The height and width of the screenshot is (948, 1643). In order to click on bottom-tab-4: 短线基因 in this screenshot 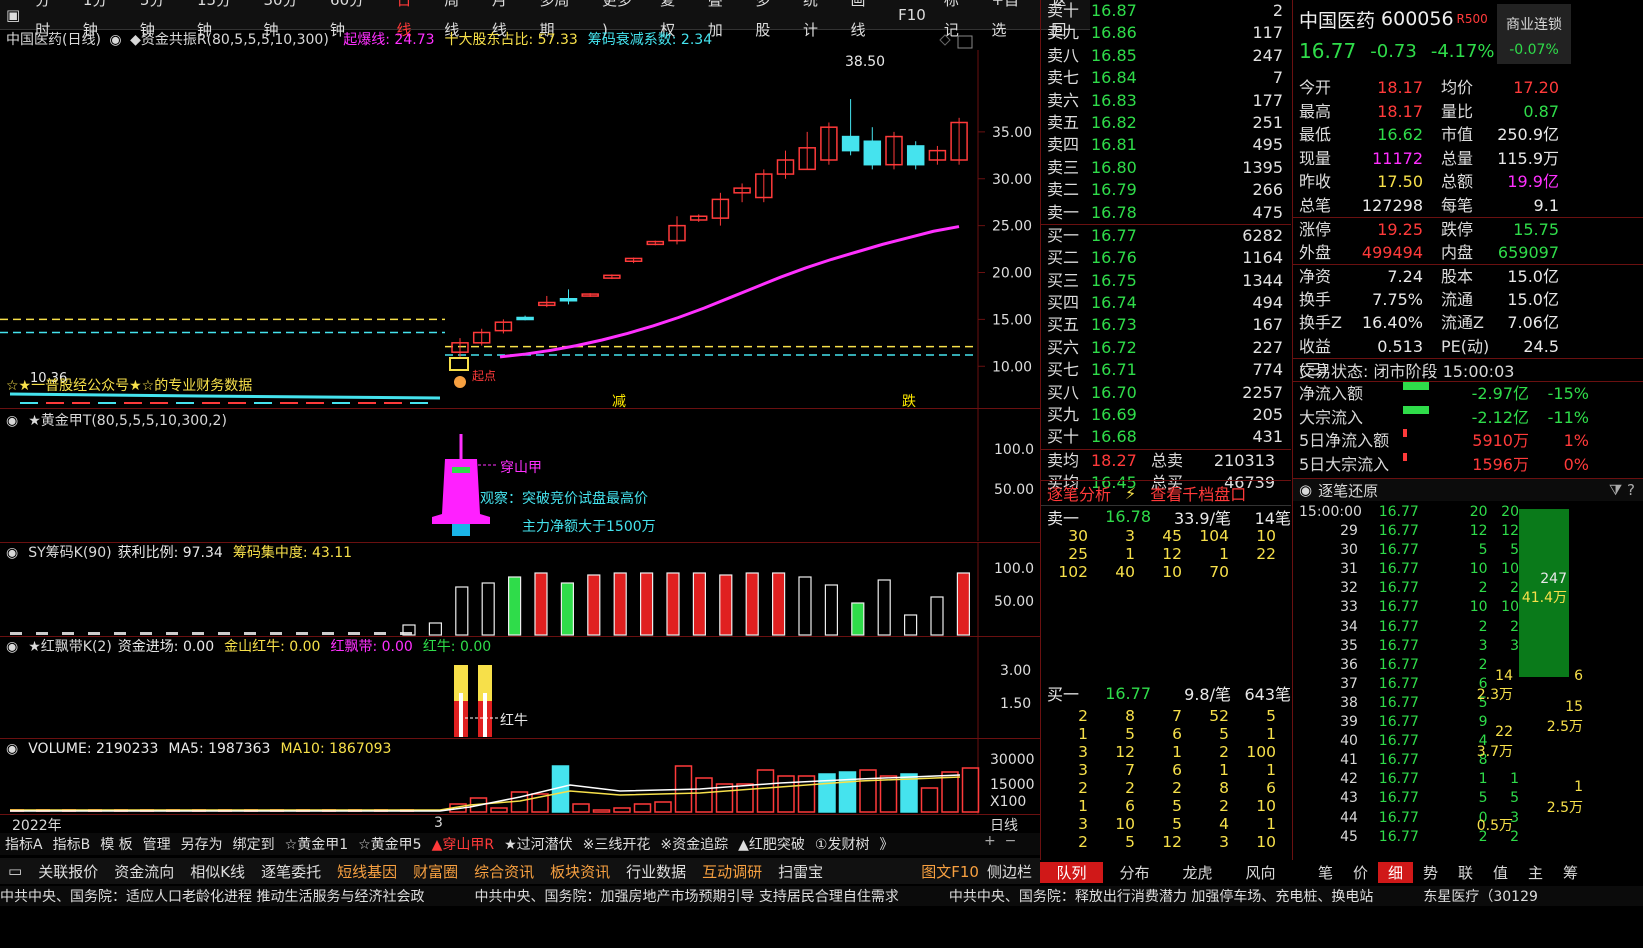, I will do `click(367, 871)`.